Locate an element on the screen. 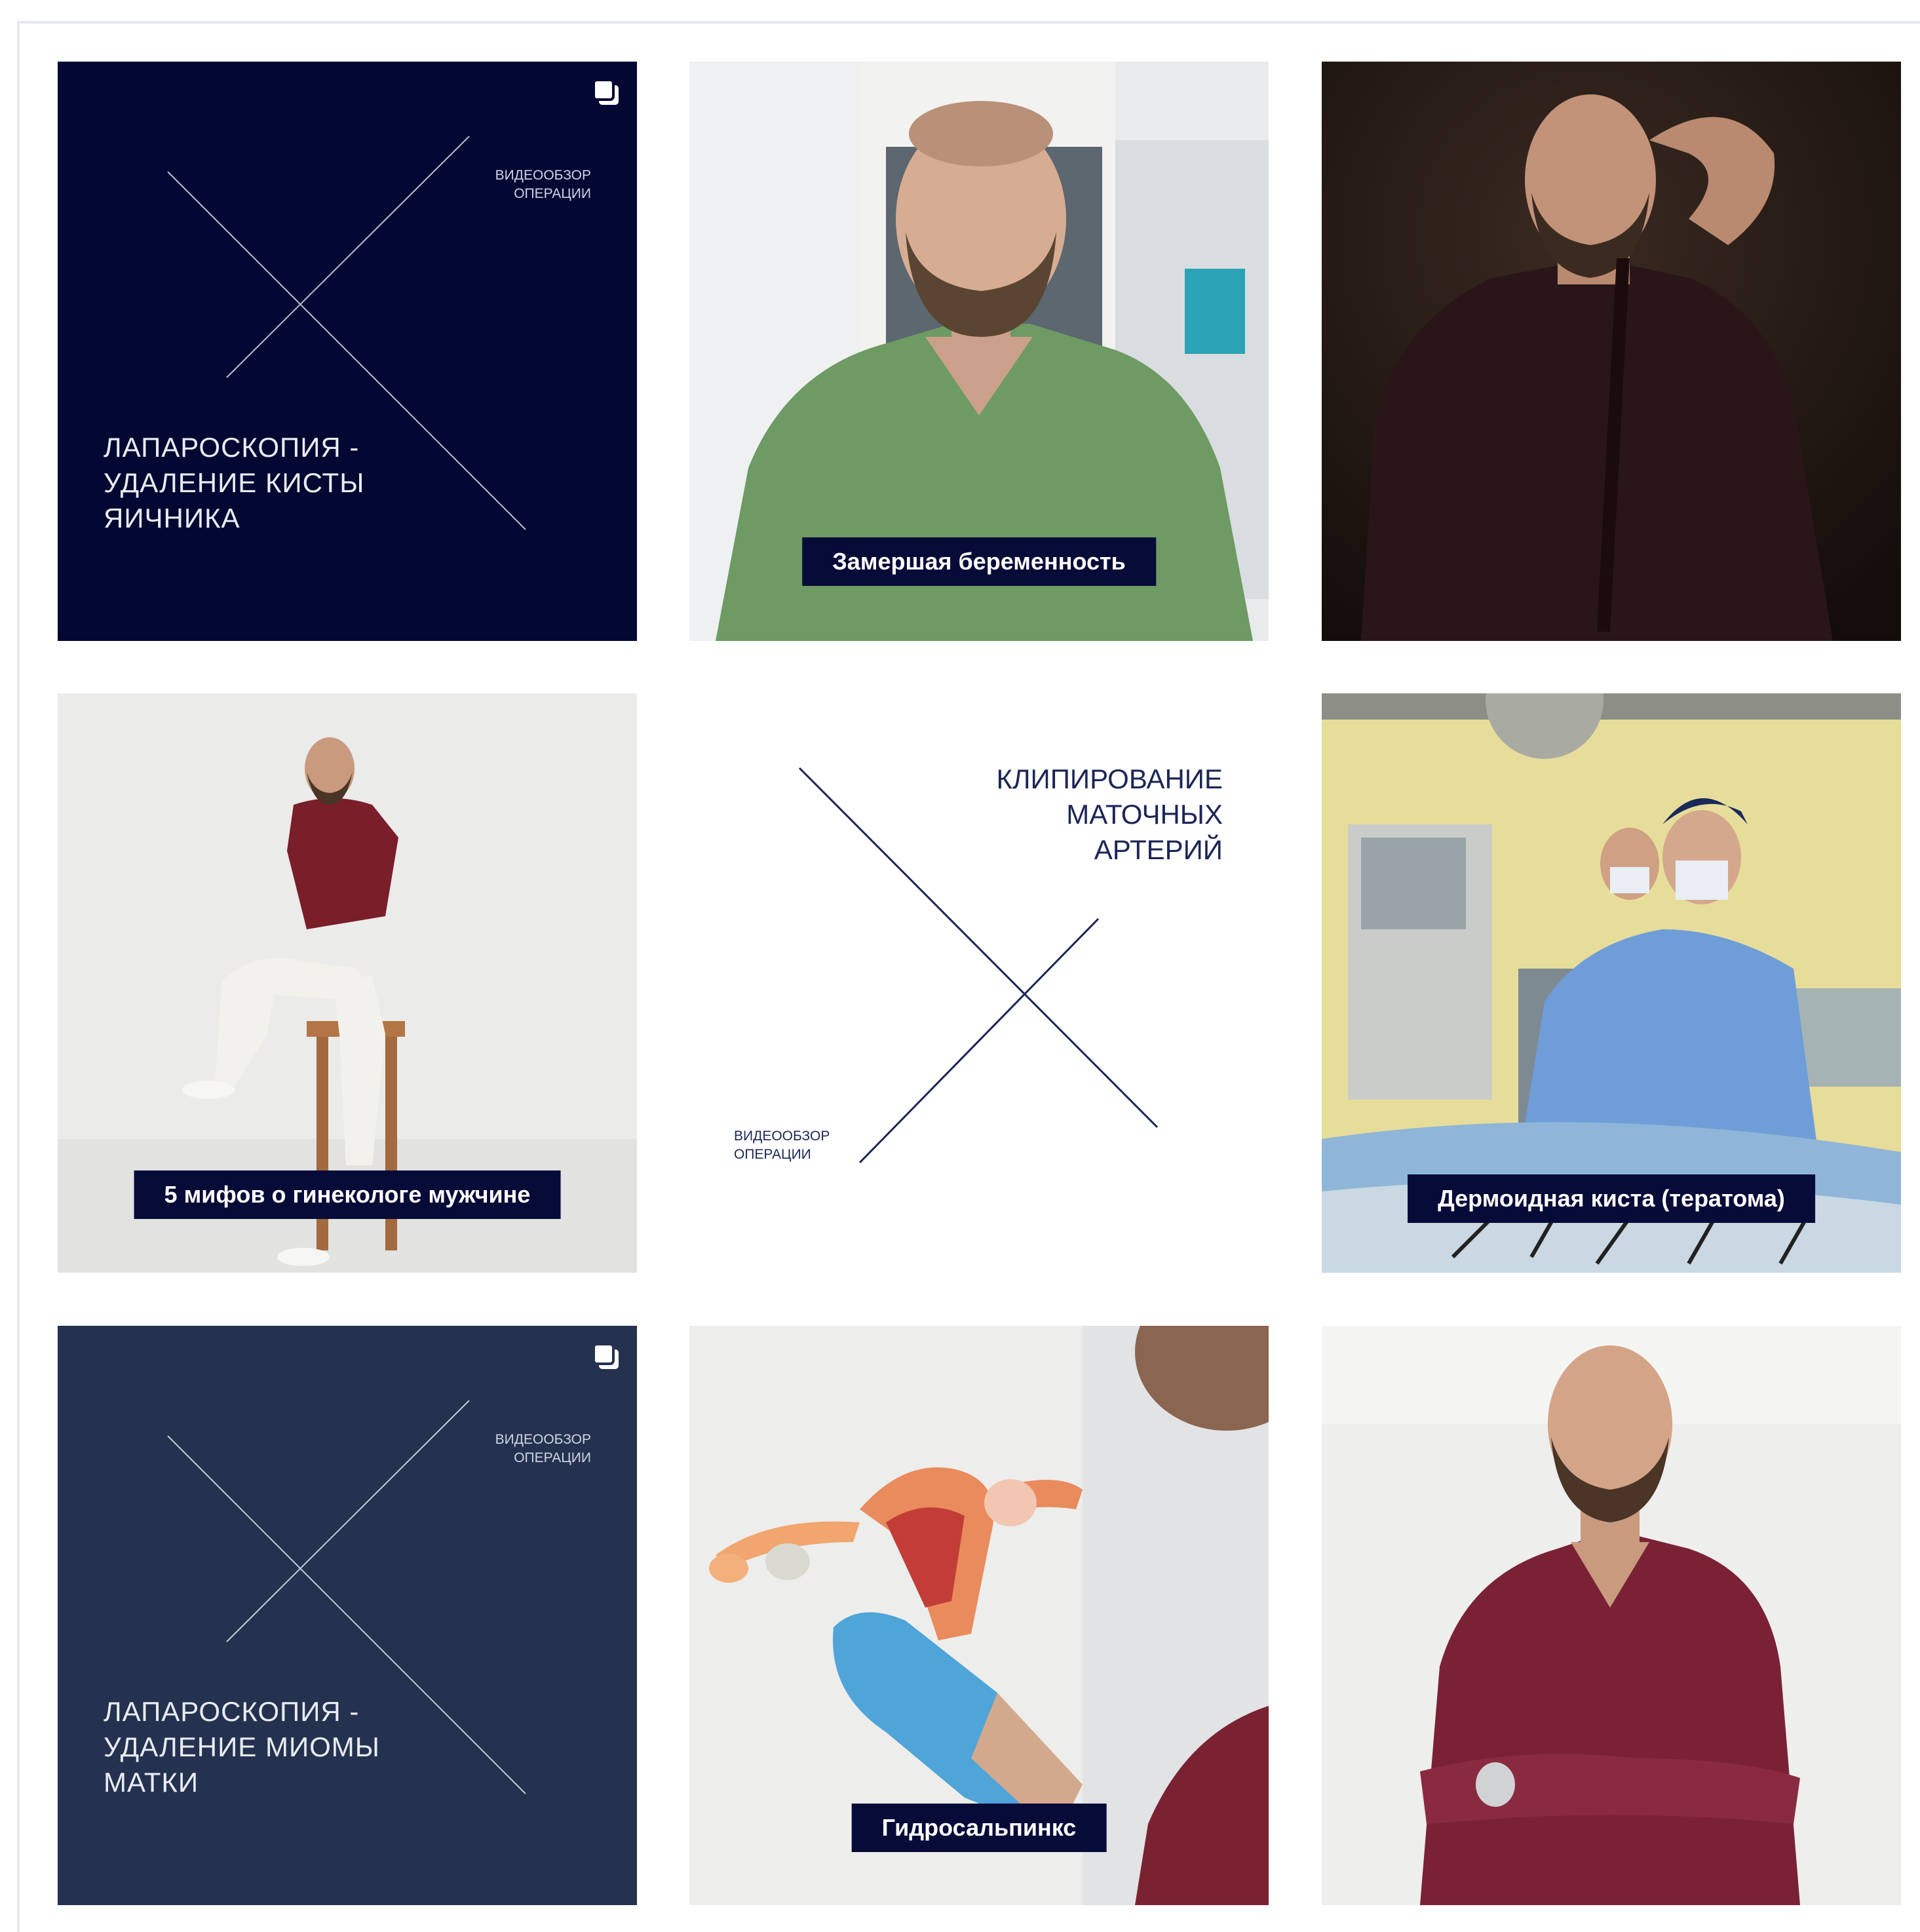 This screenshot has width=1920, height=1932. doctor-burgundy-scrubs-photo is located at coordinates (1611, 1615).